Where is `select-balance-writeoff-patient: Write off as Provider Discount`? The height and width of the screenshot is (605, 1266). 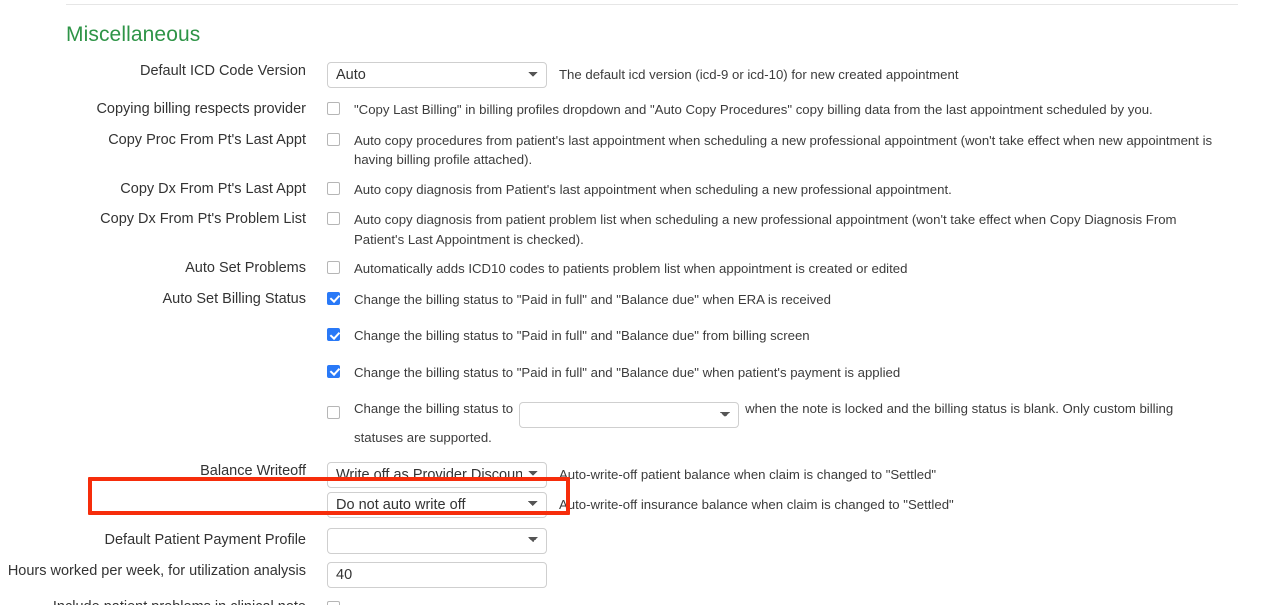
select-balance-writeoff-patient: Write off as Provider Discount is located at coordinates (437, 474).